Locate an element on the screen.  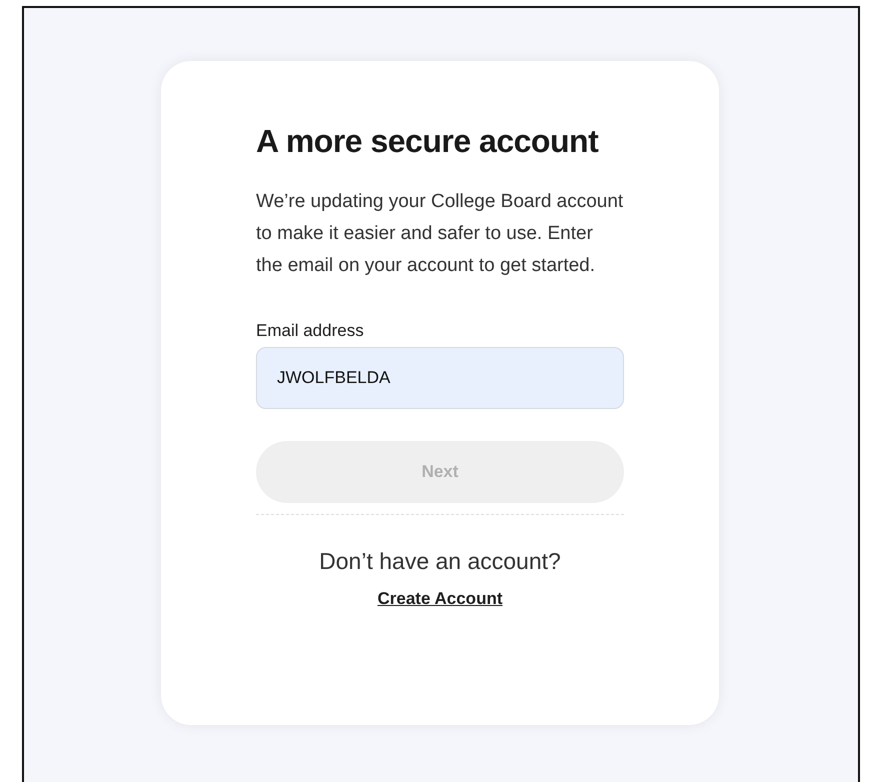
email-input: JWOLFBELDA is located at coordinates (440, 378).